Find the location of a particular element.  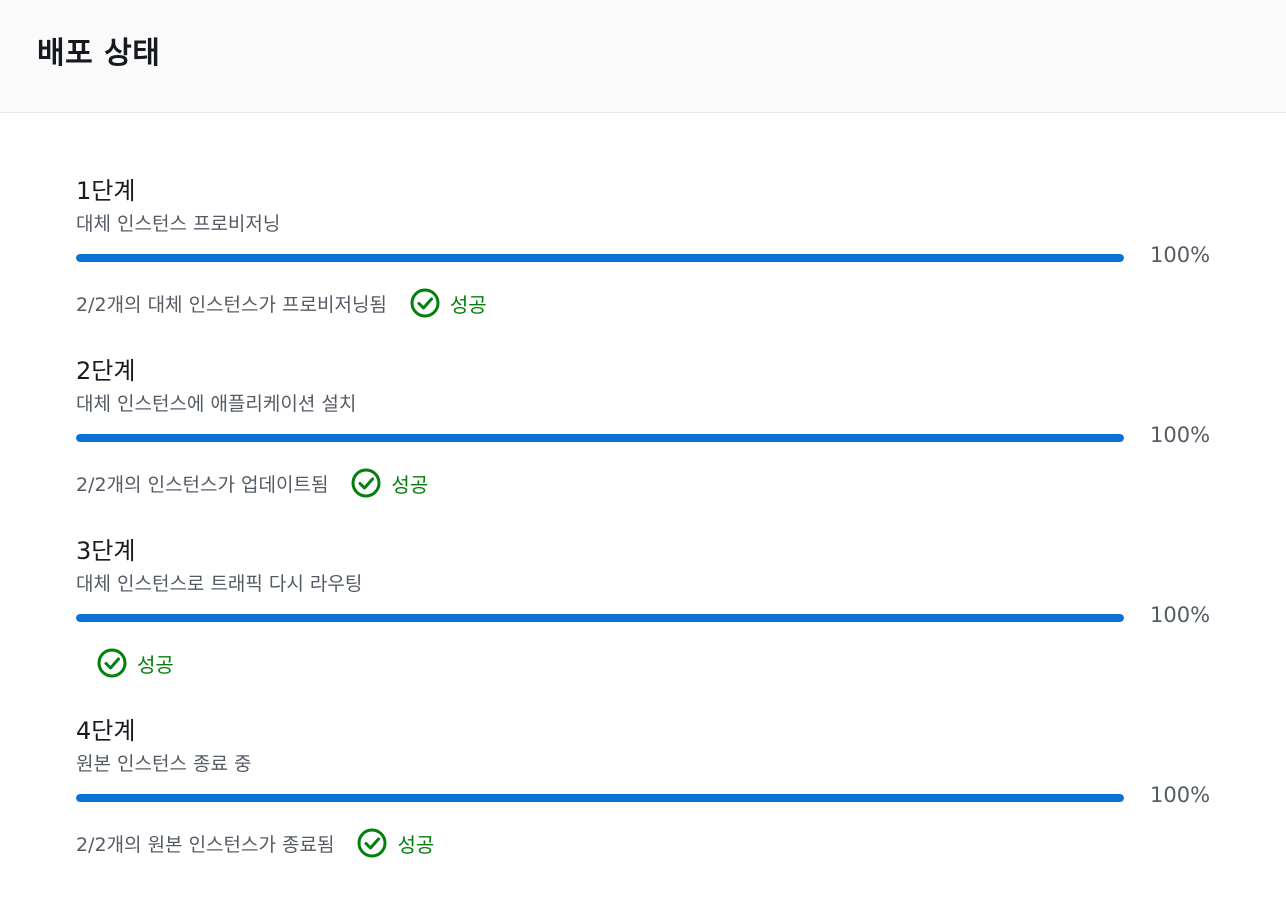

stage-title: 3단계 is located at coordinates (106, 551).